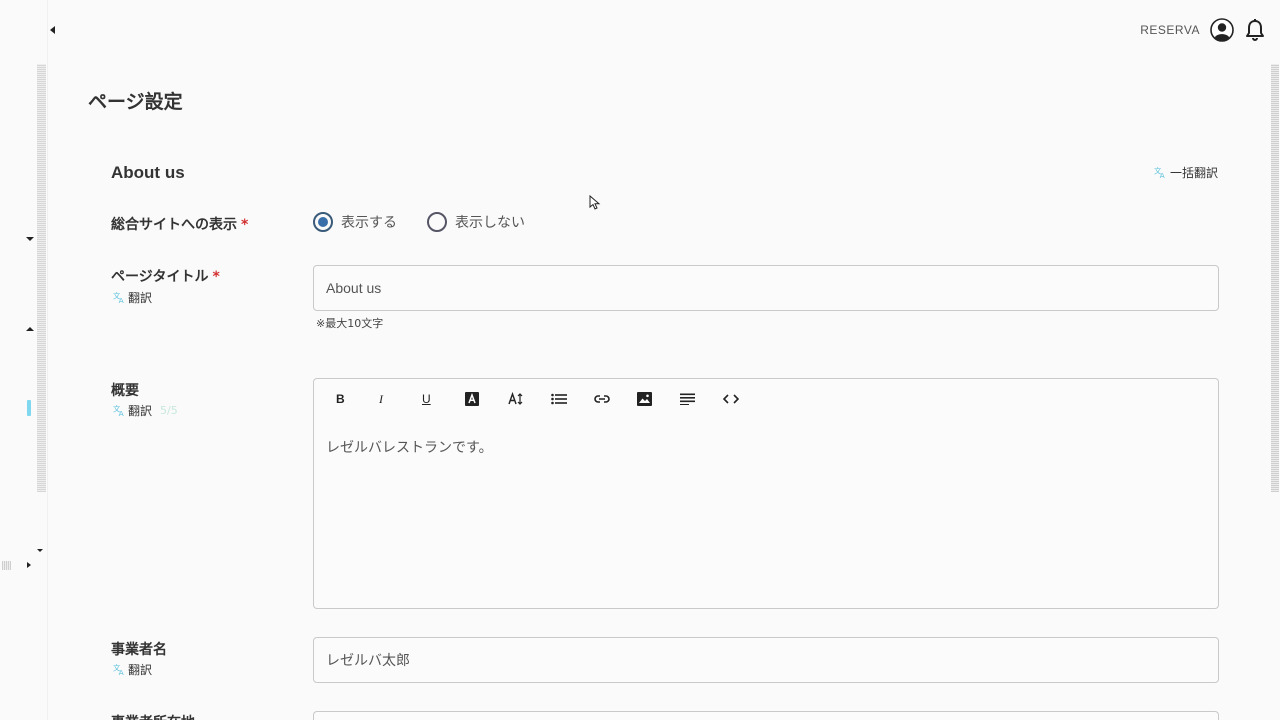  Describe the element at coordinates (174, 225) in the screenshot. I see `site-display-label-text: 総合サイトへの表示` at that location.